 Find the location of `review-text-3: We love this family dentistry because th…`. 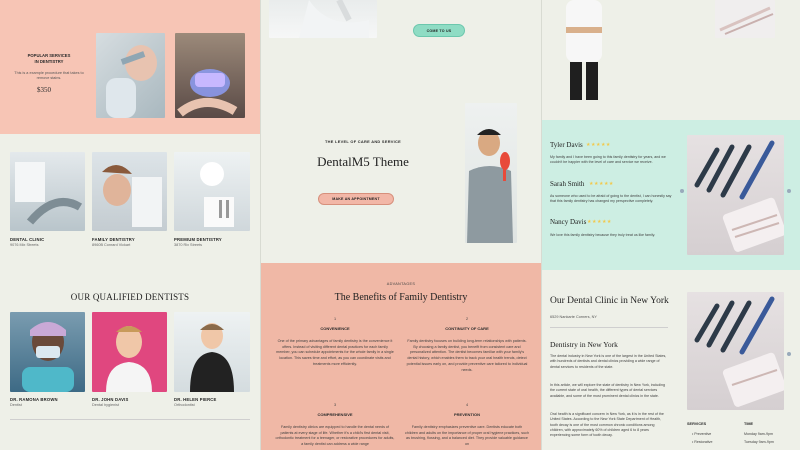

review-text-3: We love this family dentistry because th… is located at coordinates (603, 235).